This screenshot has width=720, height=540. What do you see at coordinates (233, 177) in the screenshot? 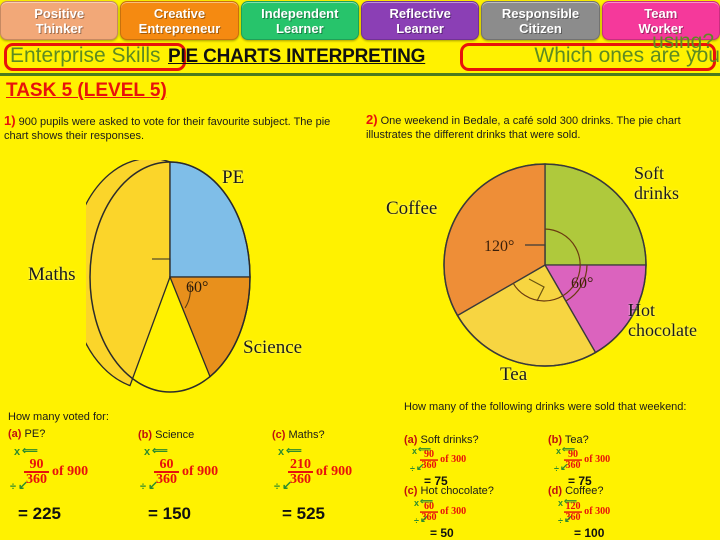
I see `pie1-label-pe: PE` at bounding box center [233, 177].